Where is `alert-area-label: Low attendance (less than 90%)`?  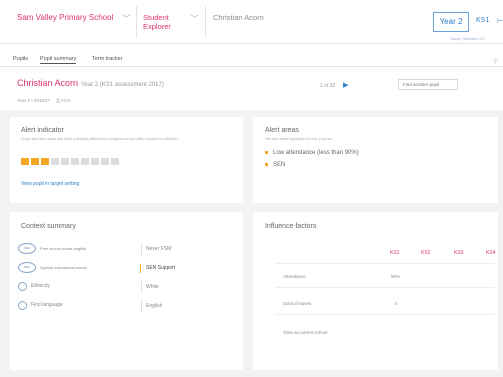 alert-area-label: Low attendance (less than 90%) is located at coordinates (316, 153).